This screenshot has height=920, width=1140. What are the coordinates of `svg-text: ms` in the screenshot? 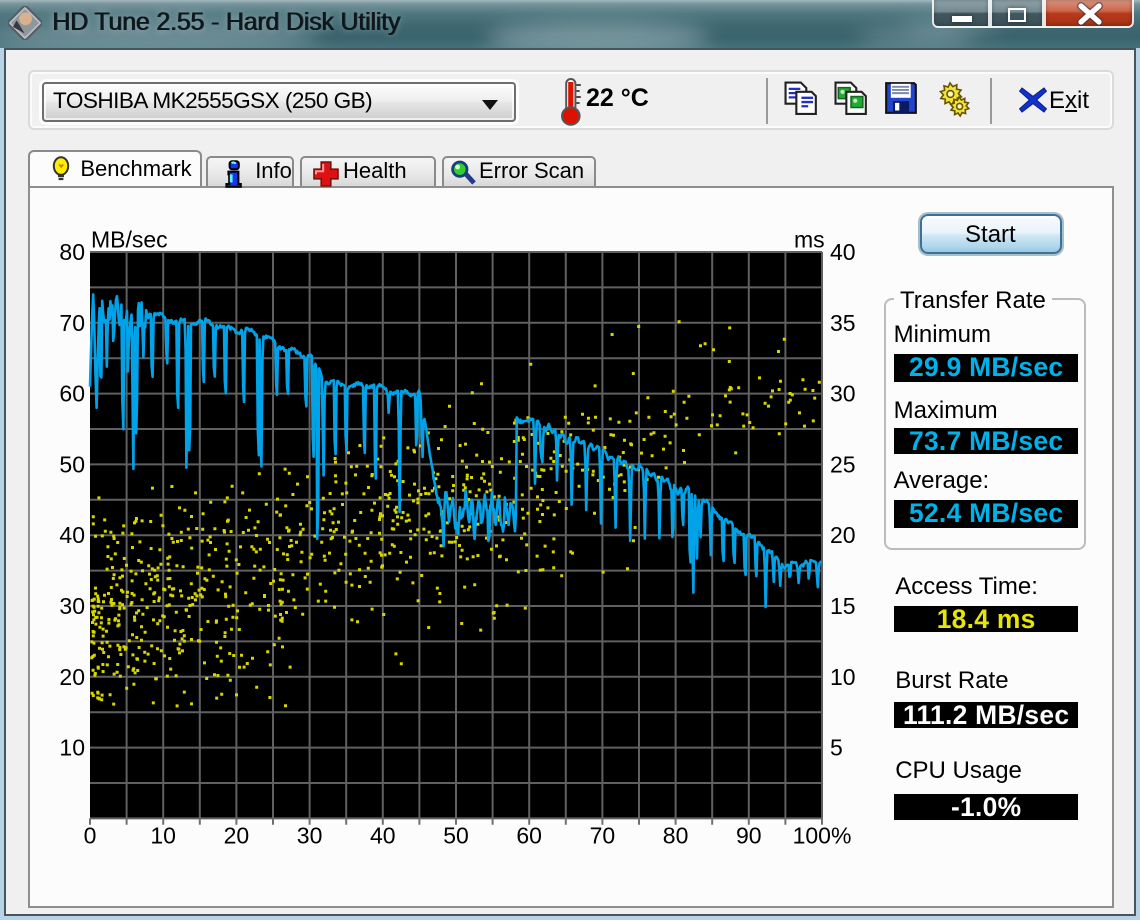 It's located at (809, 239).